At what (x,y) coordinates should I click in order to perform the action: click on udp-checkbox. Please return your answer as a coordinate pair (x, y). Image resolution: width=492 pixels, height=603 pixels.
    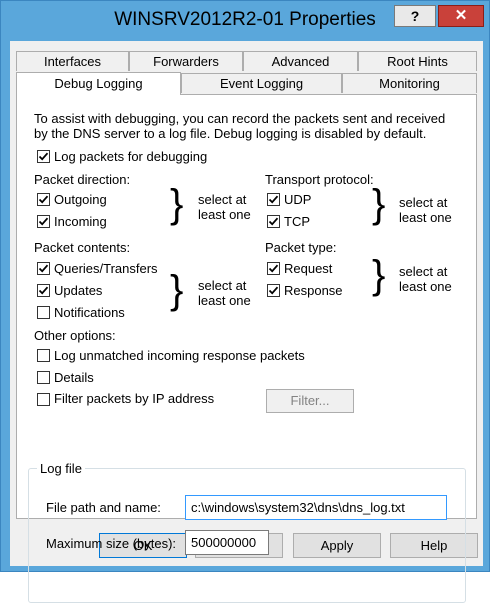
    Looking at the image, I should click on (273, 199).